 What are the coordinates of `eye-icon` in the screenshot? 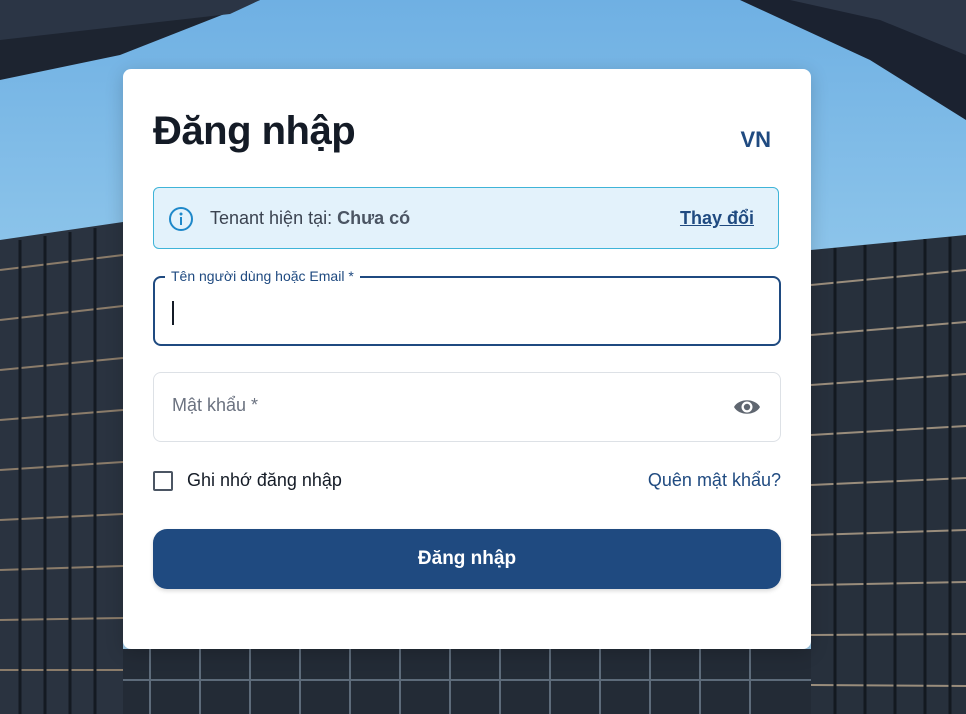 It's located at (747, 407).